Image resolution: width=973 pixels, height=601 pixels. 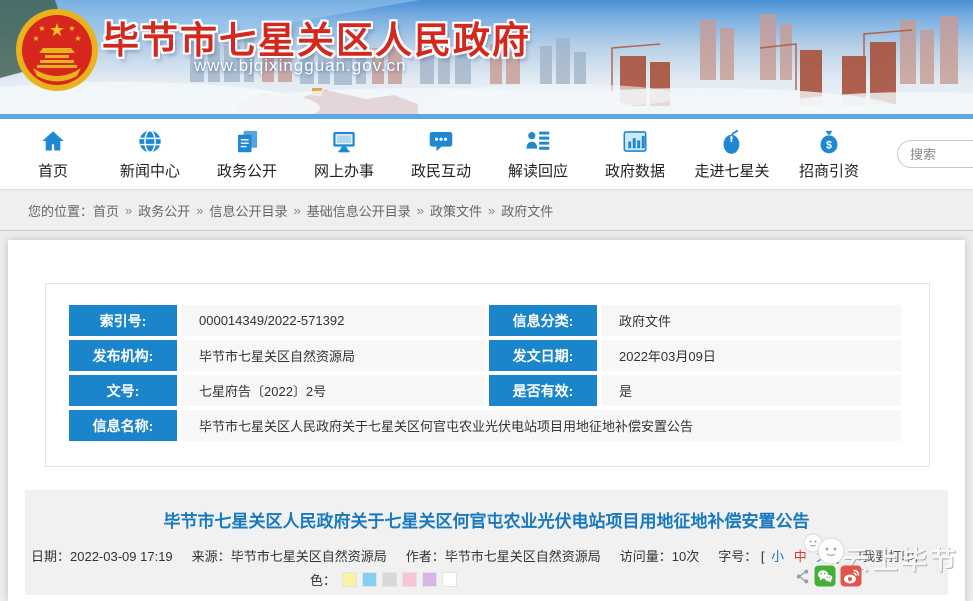 I want to click on page-color-picker: 色：, so click(x=383, y=579).